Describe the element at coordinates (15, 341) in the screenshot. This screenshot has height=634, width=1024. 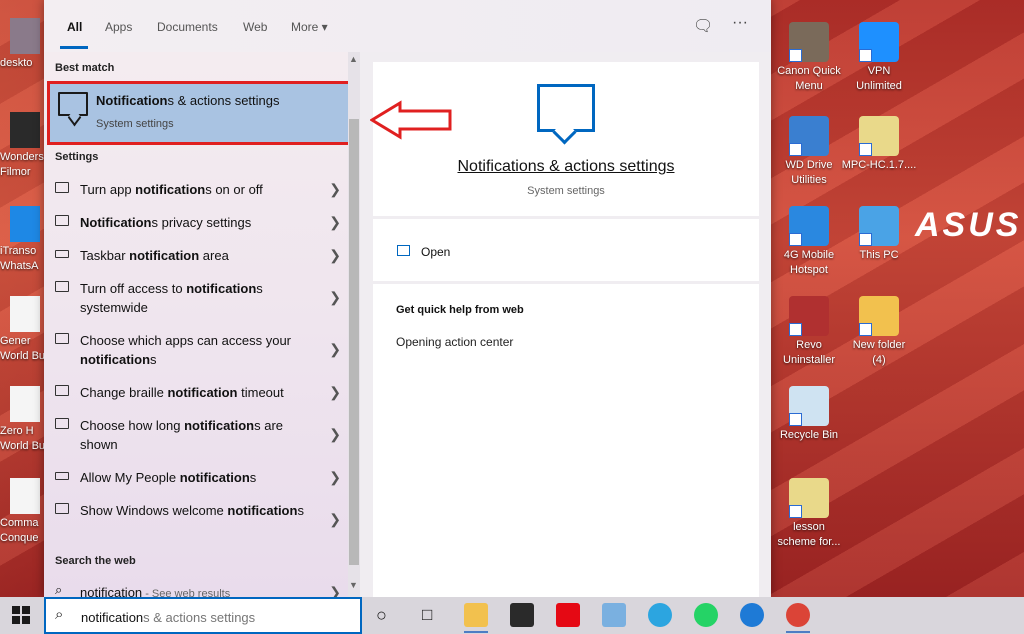
I see `desktop-icon-label: Gener` at that location.